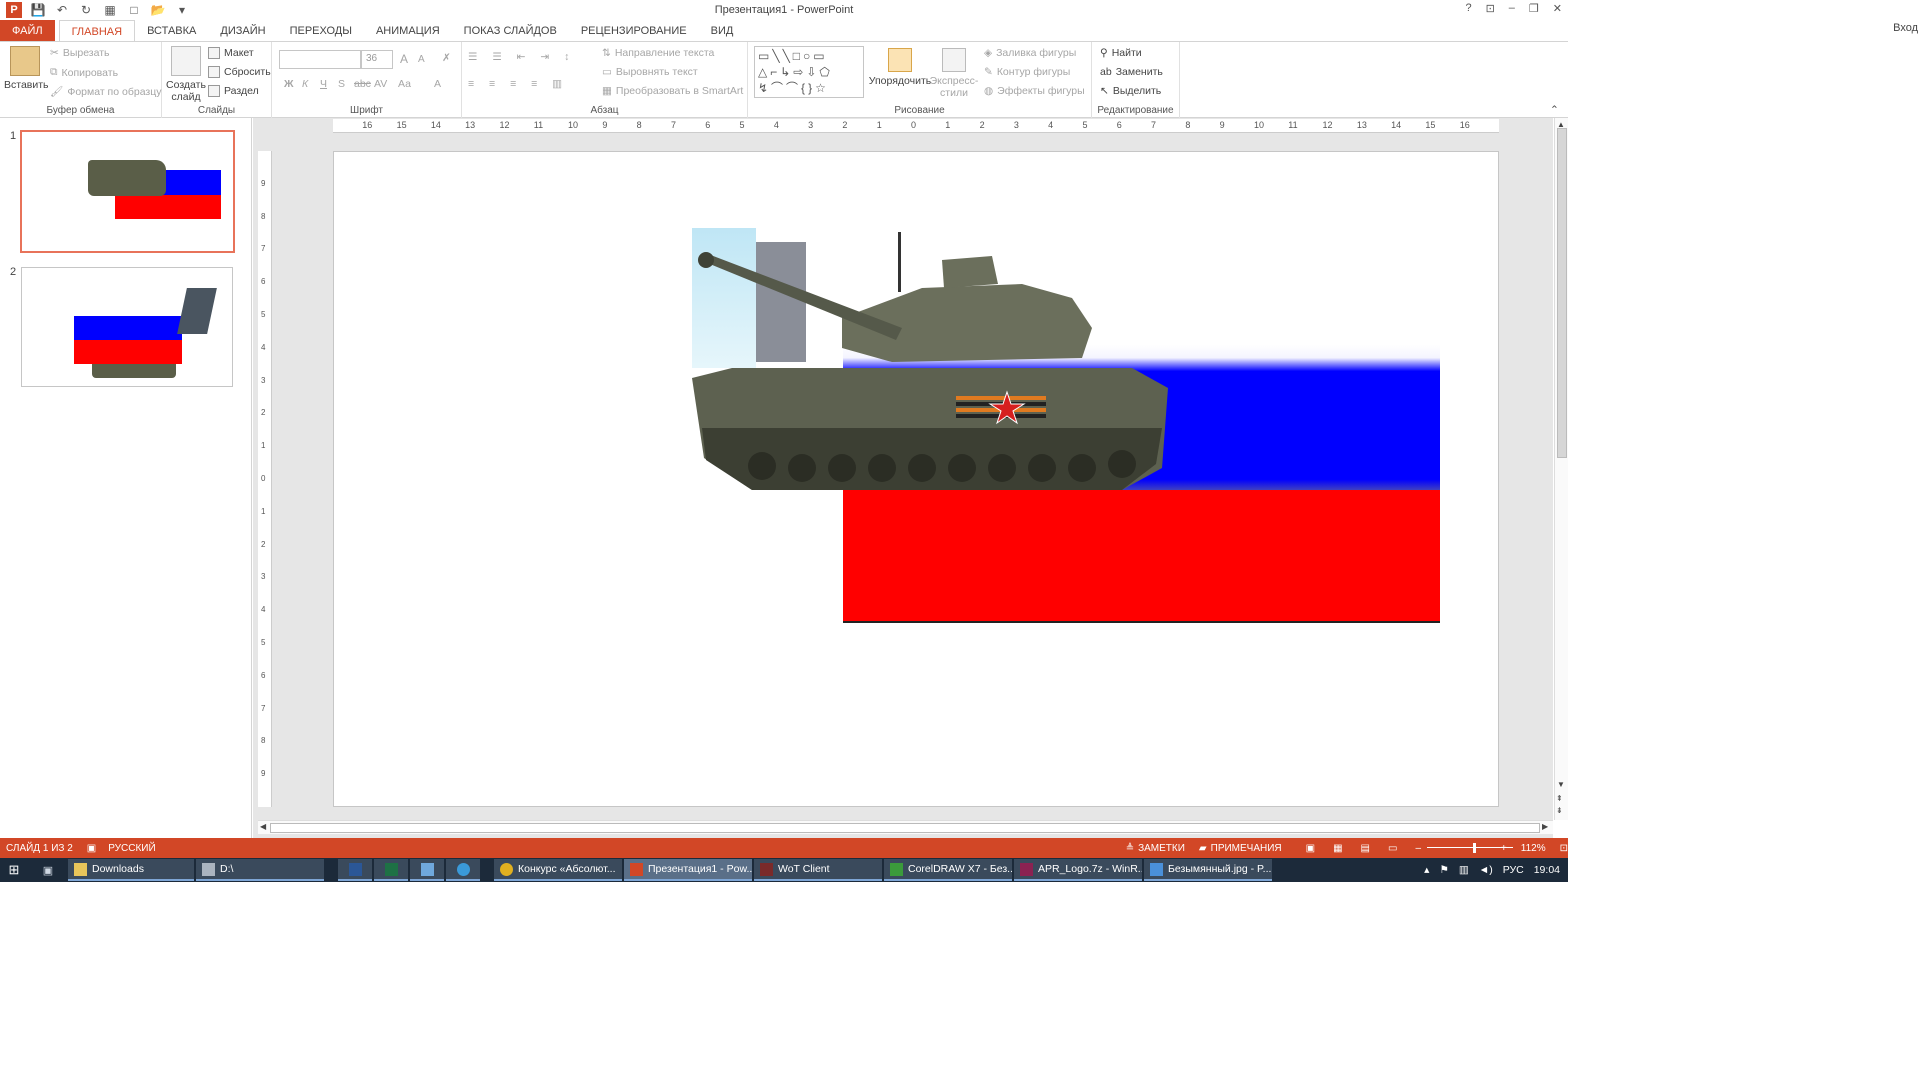 Image resolution: width=1920 pixels, height=1080 pixels. Describe the element at coordinates (97, 31) in the screenshot. I see `tab-home: ГЛАВНАЯ` at that location.